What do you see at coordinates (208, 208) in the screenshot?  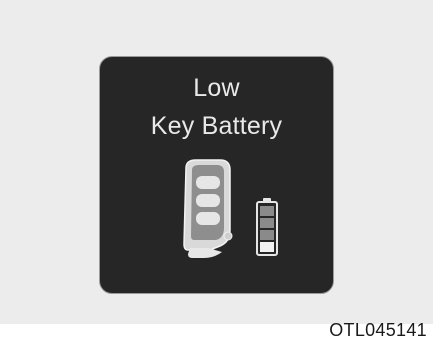 I see `smart-key-fob-icon` at bounding box center [208, 208].